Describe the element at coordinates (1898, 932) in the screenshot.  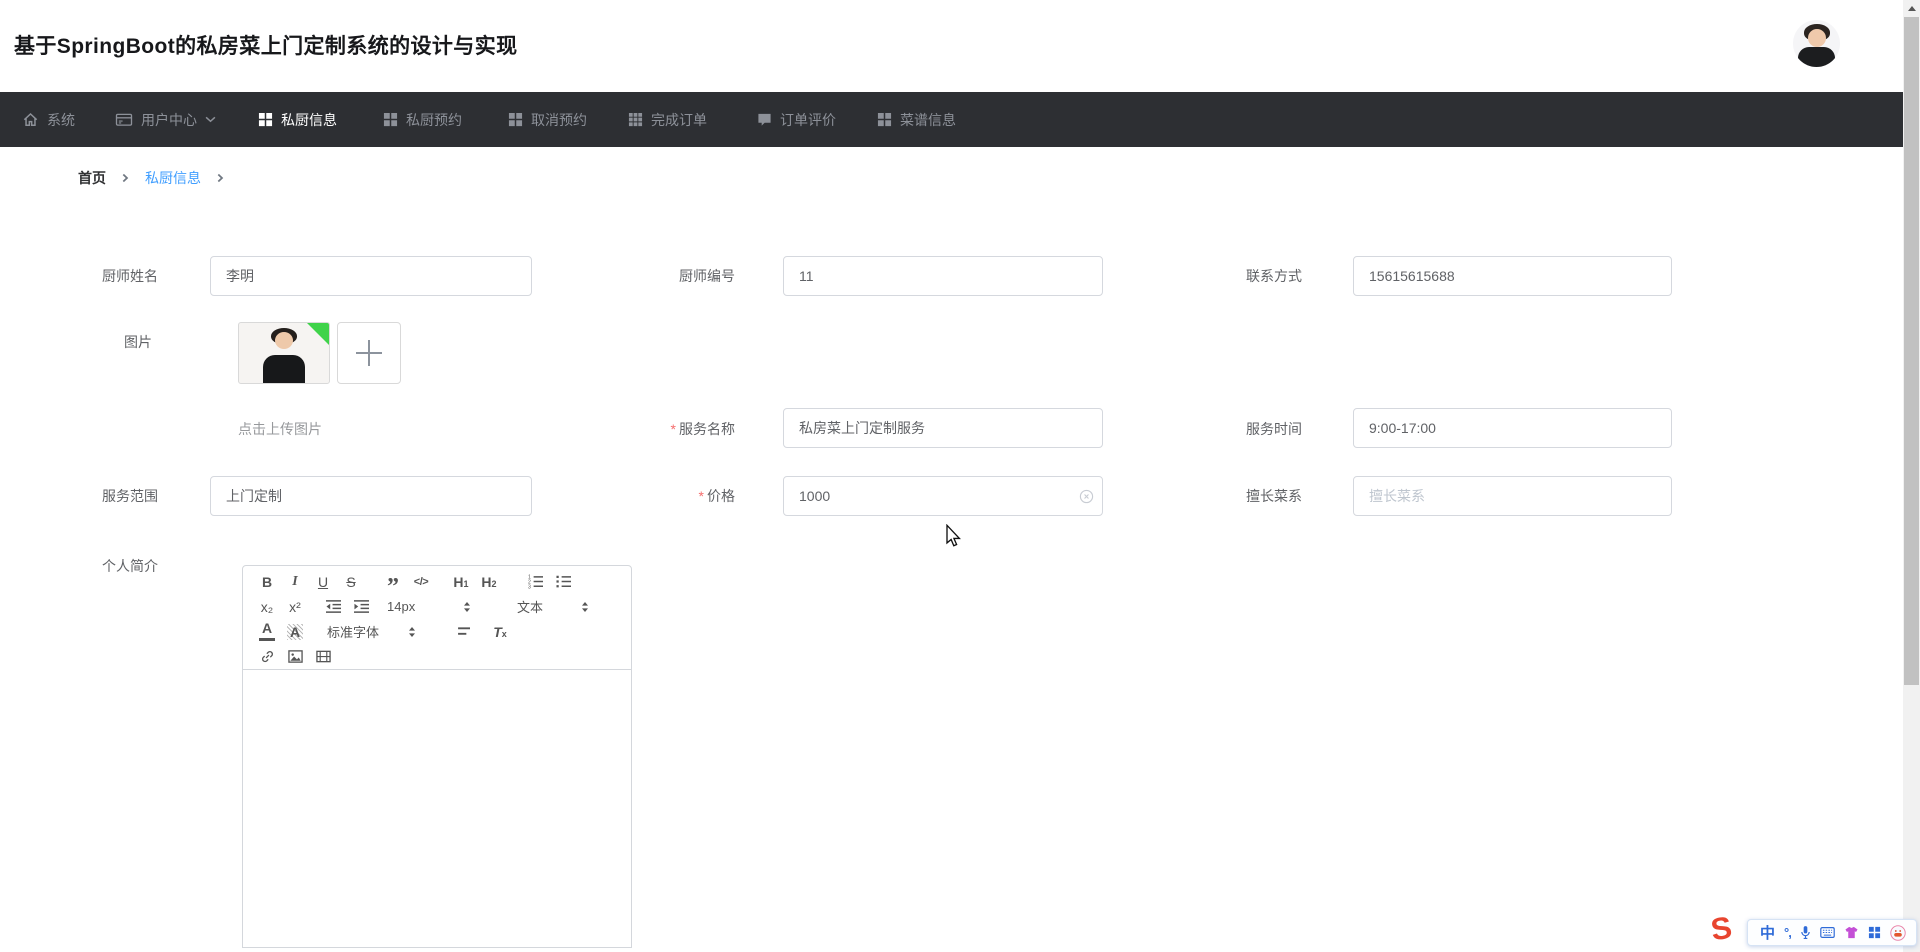
I see `emoji-smiley-icon` at that location.